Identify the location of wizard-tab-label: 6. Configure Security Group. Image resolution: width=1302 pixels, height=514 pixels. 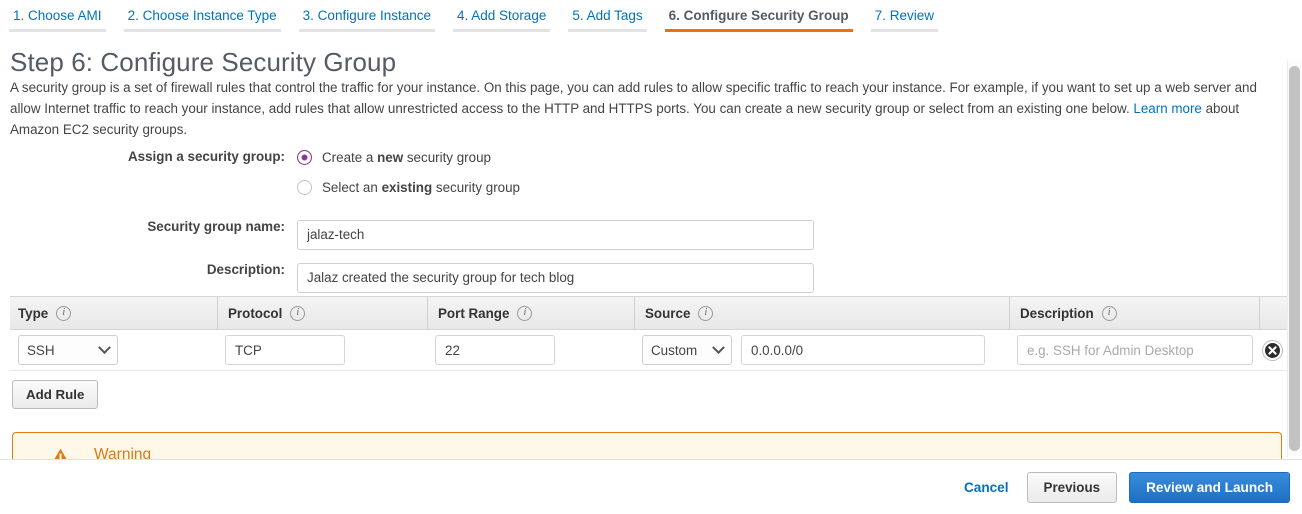
(758, 15).